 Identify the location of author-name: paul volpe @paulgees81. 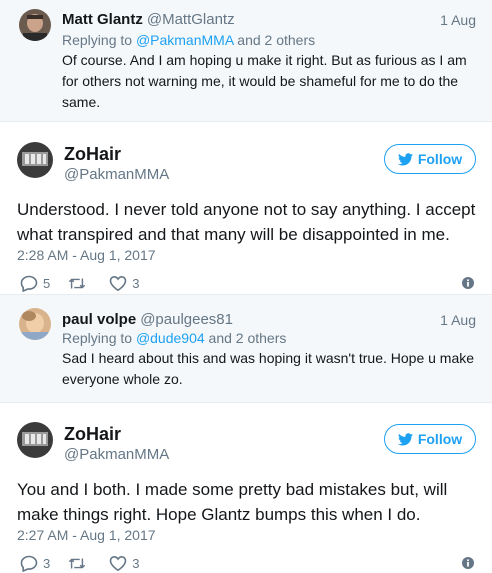
(147, 319).